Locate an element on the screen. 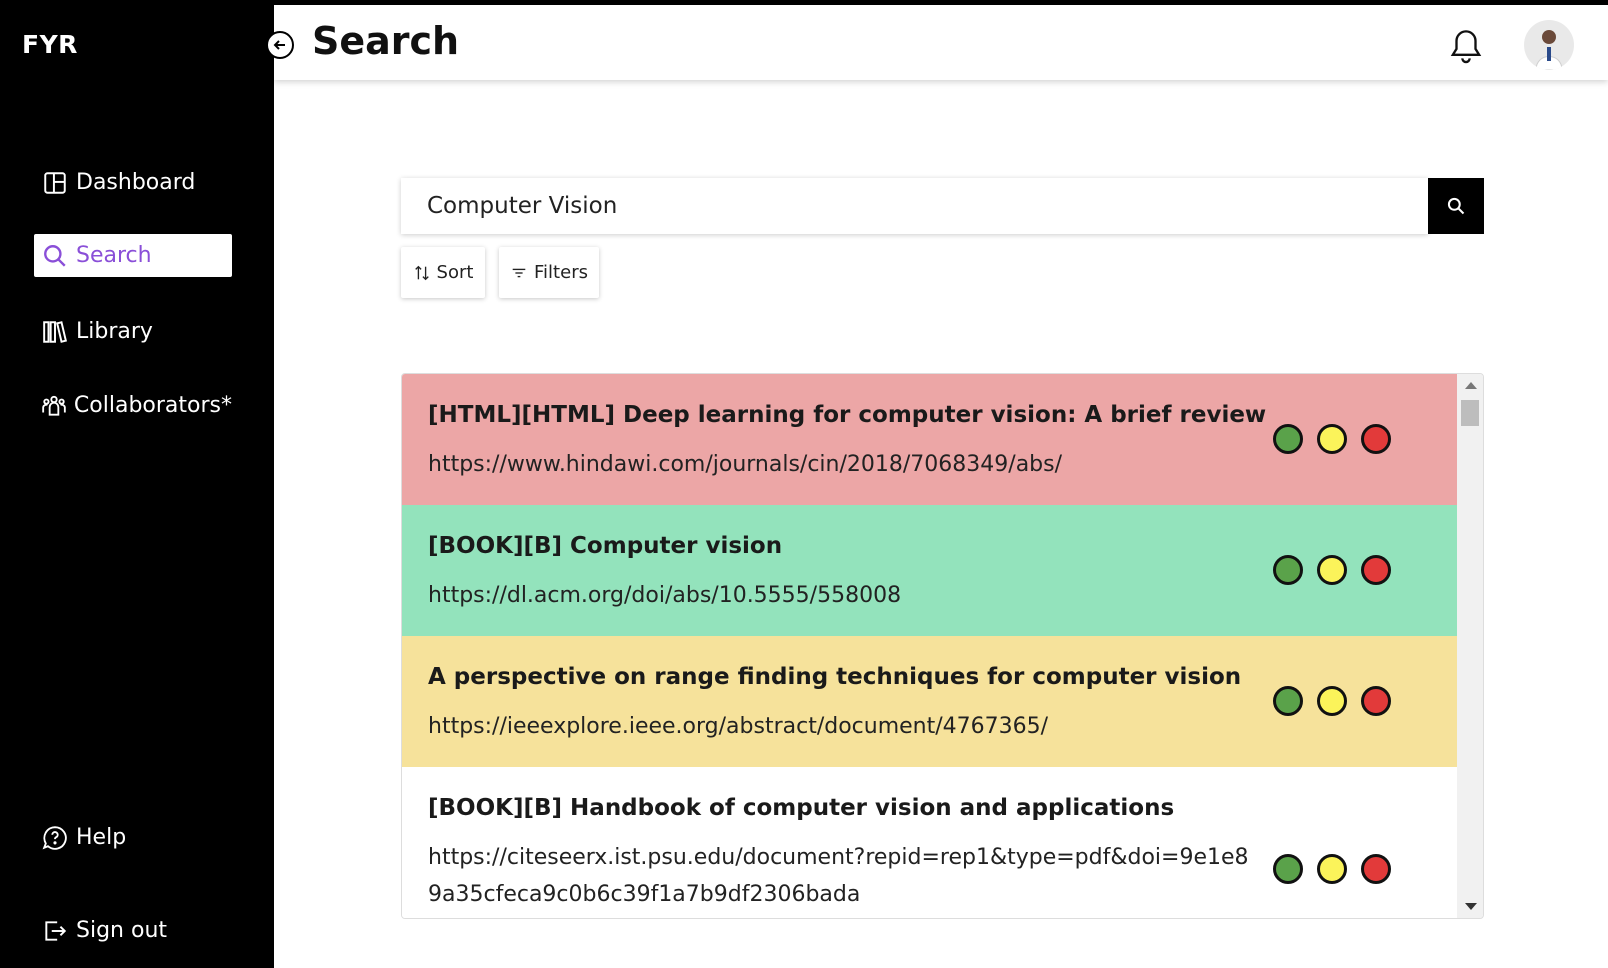 The image size is (1608, 968). search-input: Computer Vision is located at coordinates (914, 206).